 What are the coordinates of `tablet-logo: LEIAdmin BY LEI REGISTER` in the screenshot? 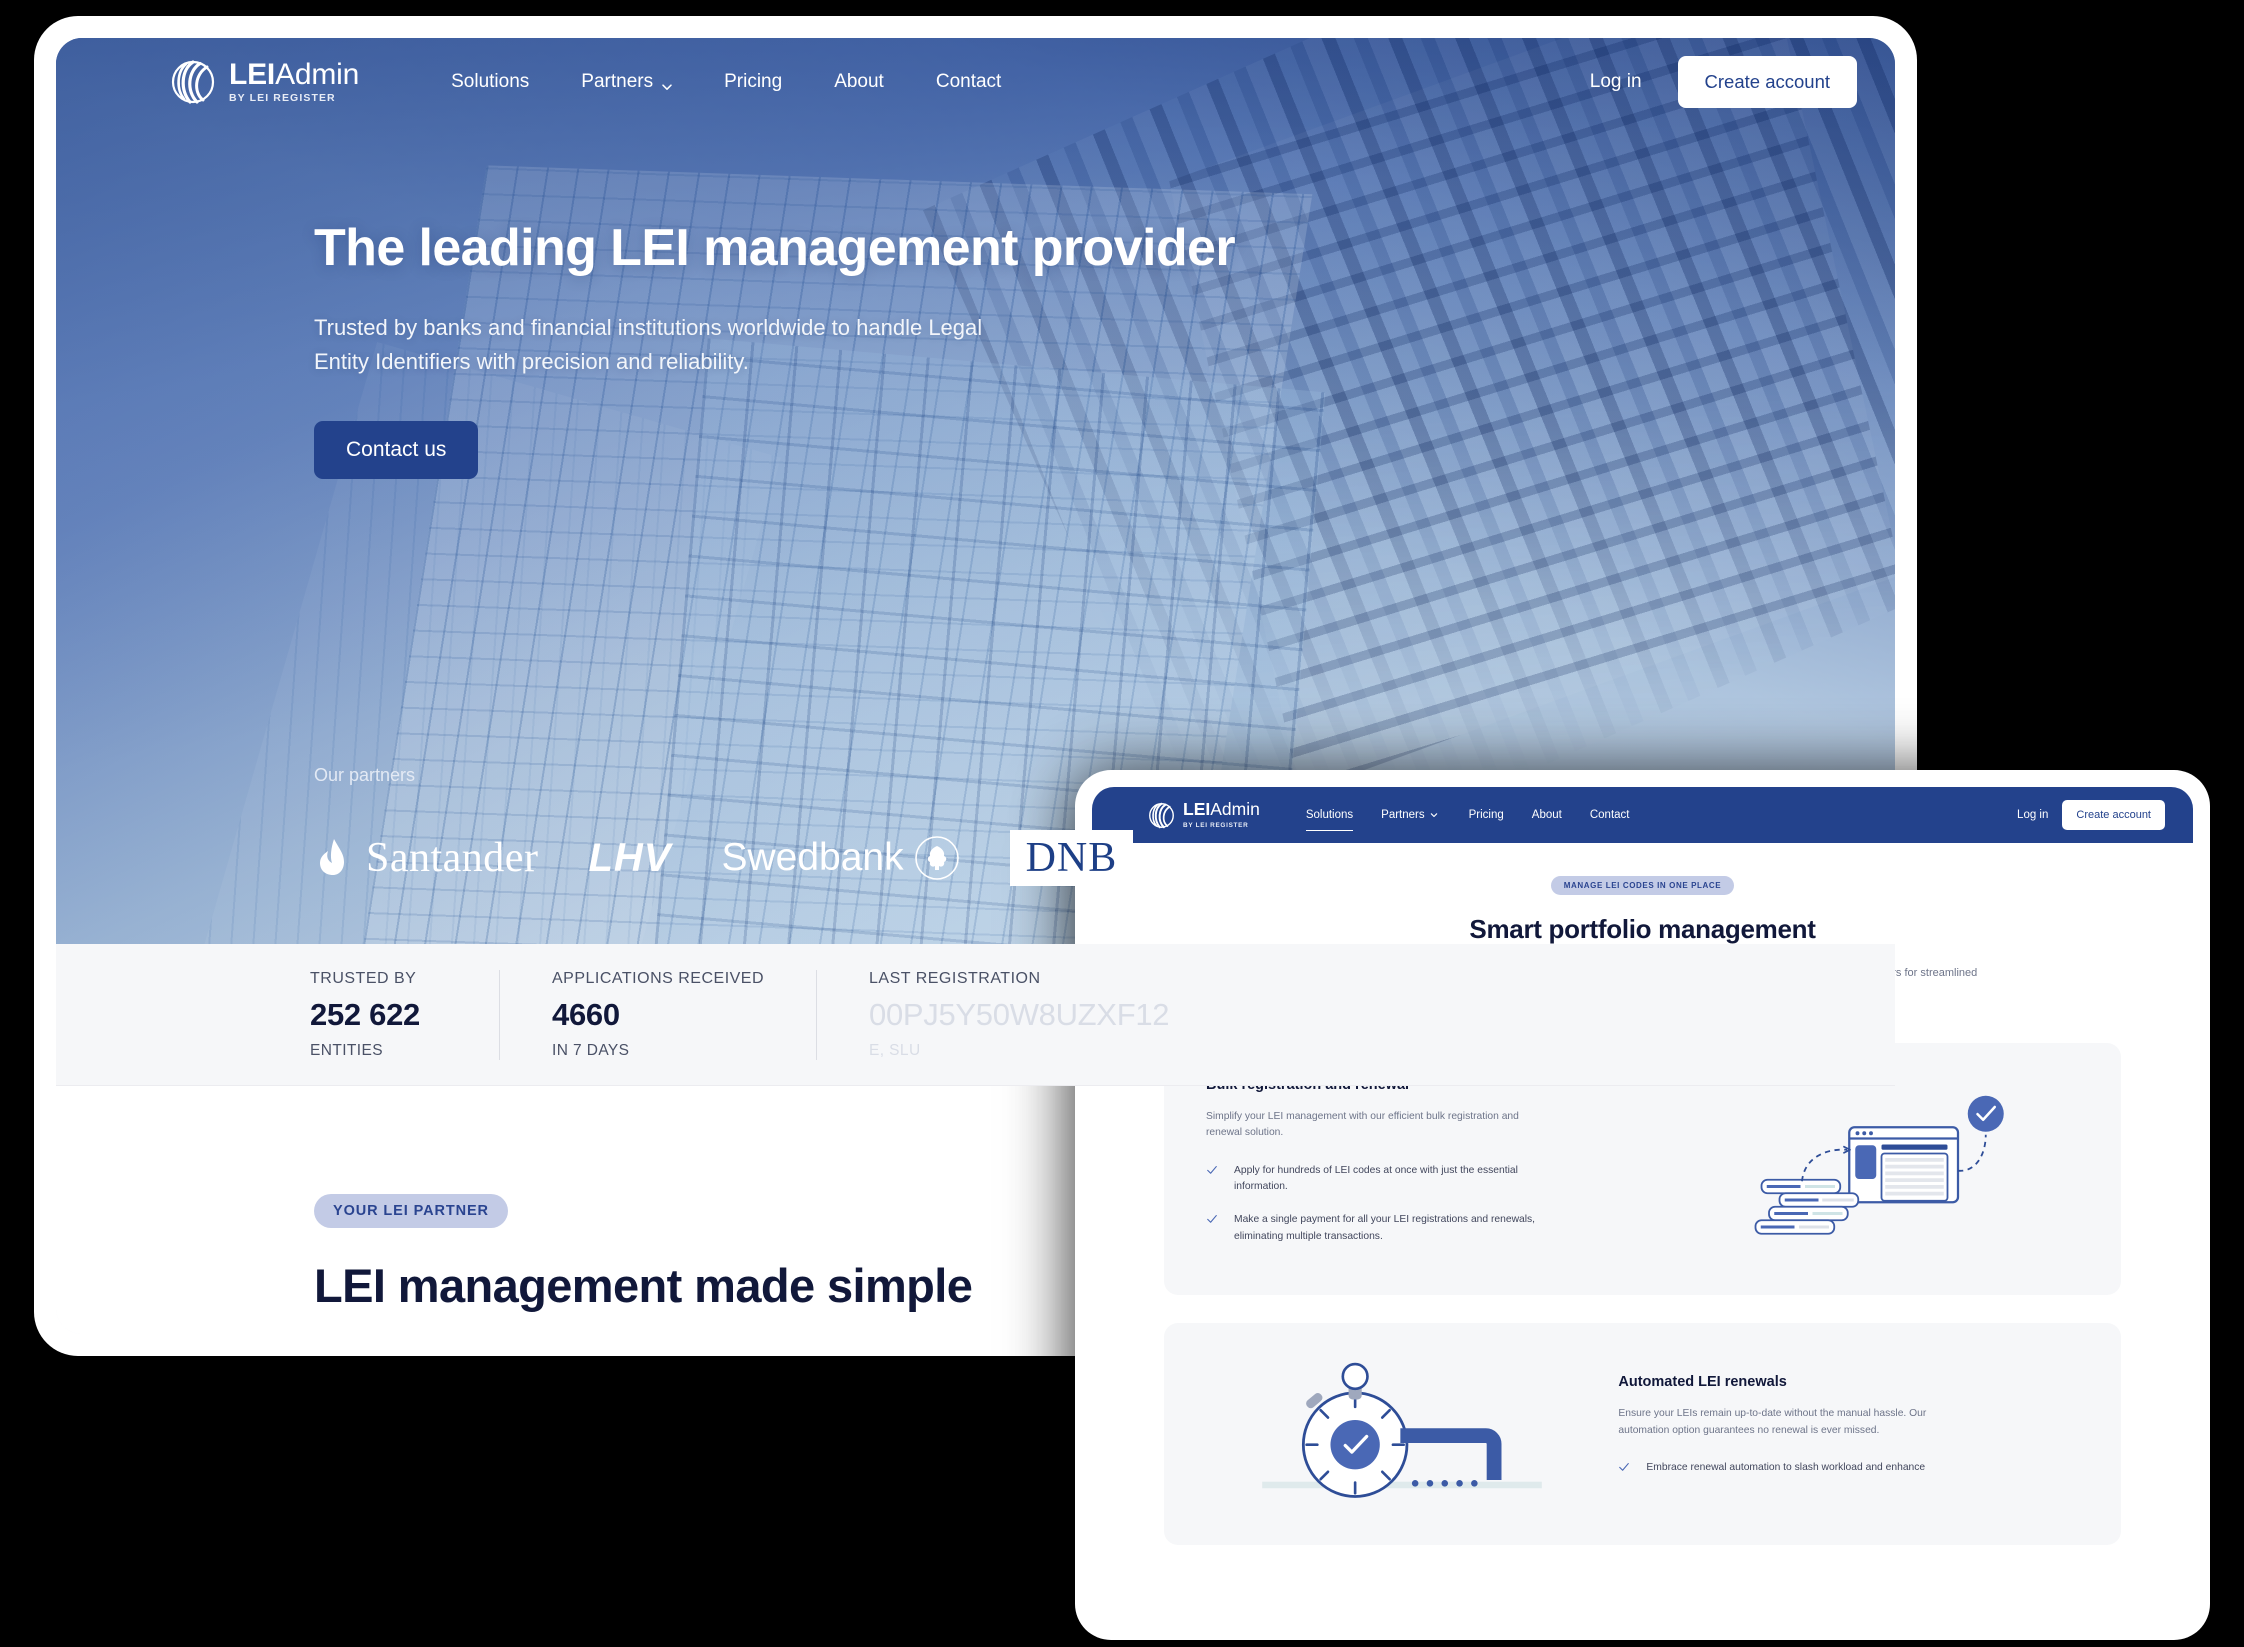 It's located at (1204, 814).